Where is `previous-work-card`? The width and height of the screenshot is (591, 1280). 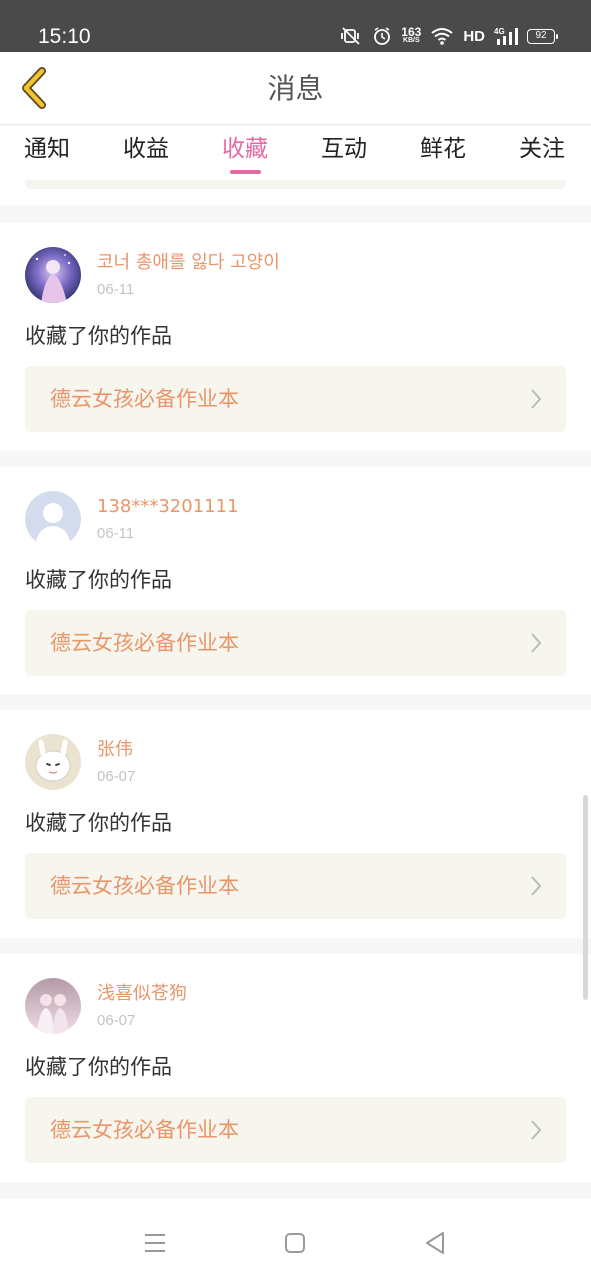 previous-work-card is located at coordinates (295, 184).